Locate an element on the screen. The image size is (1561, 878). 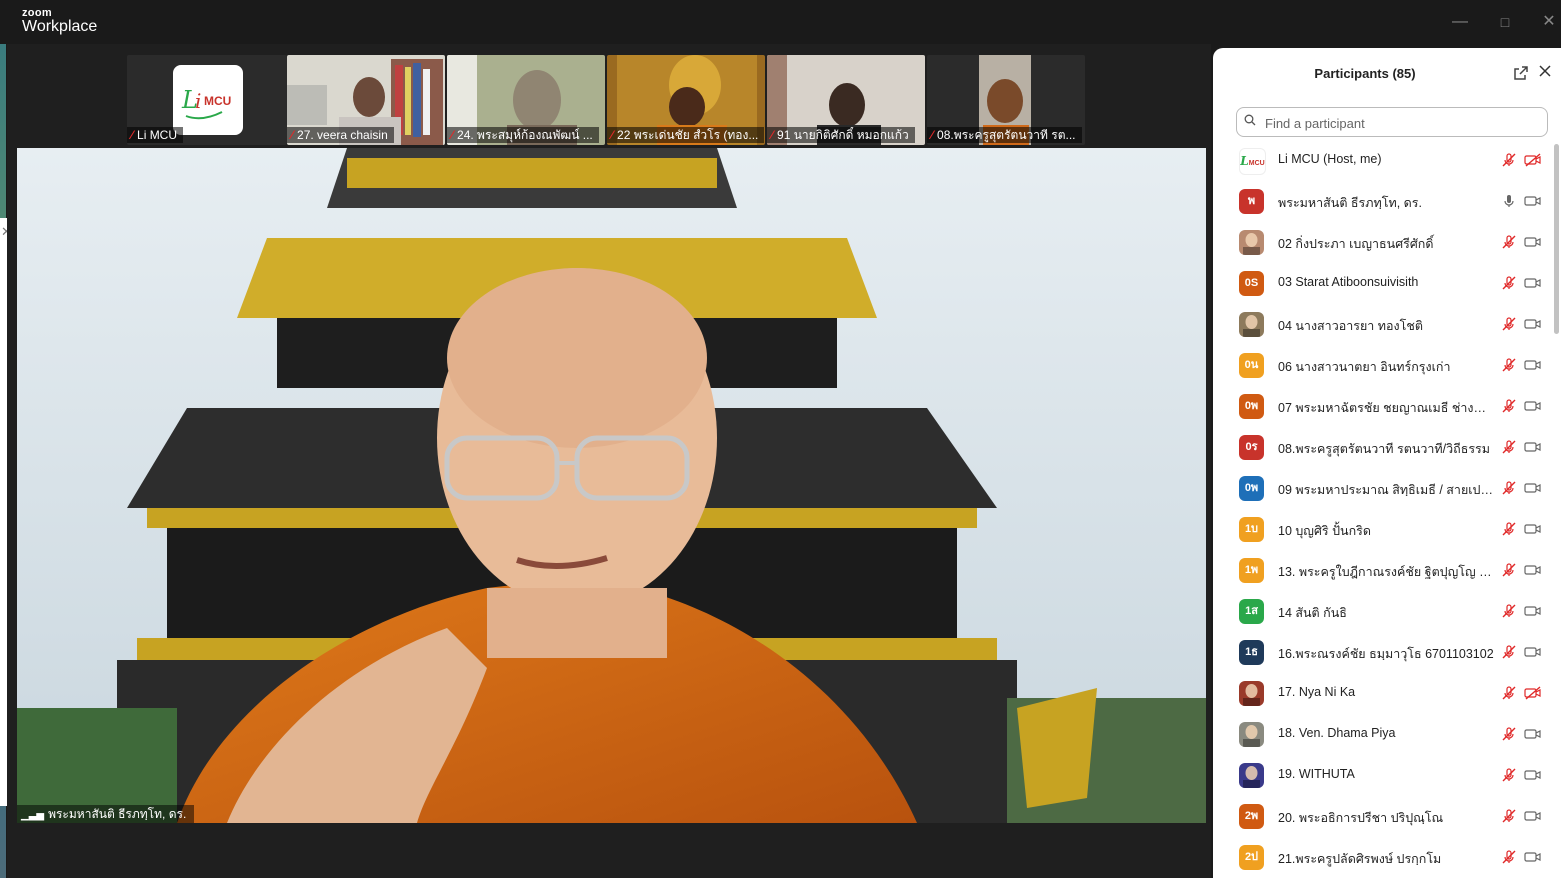
video-tile: ⁄ 27. veera chaisin is located at coordinates (366, 100).